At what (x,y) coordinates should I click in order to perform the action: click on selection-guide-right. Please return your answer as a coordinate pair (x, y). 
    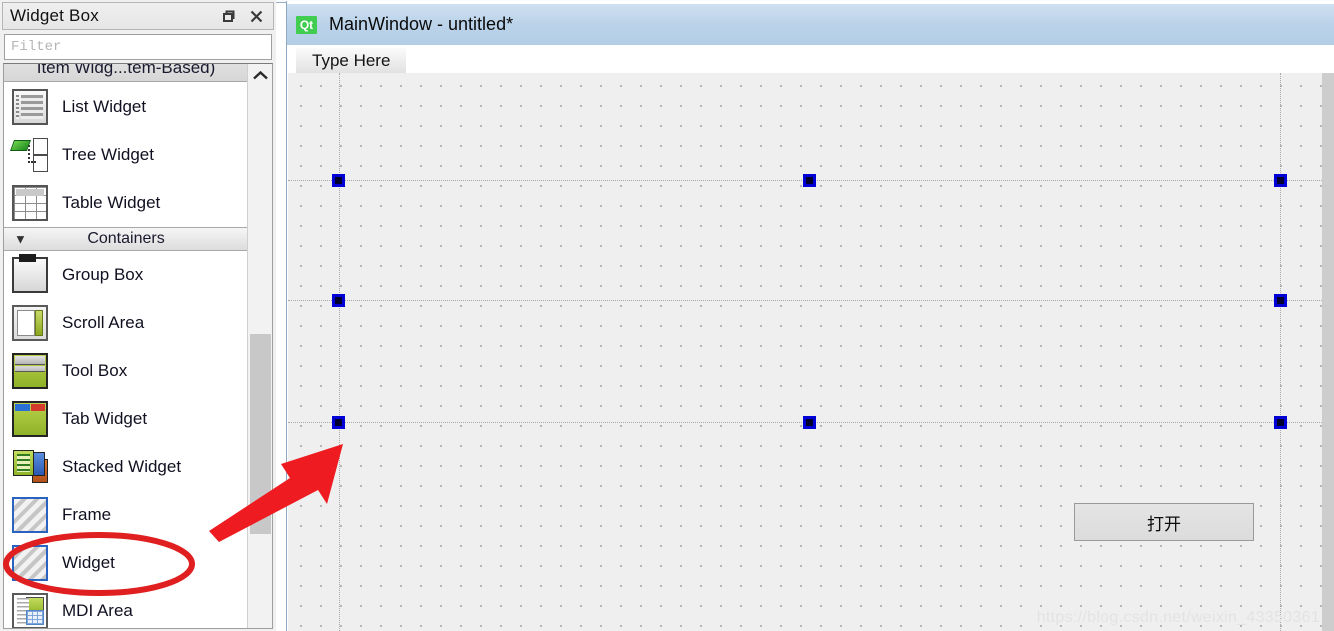
    Looking at the image, I should click on (1280, 352).